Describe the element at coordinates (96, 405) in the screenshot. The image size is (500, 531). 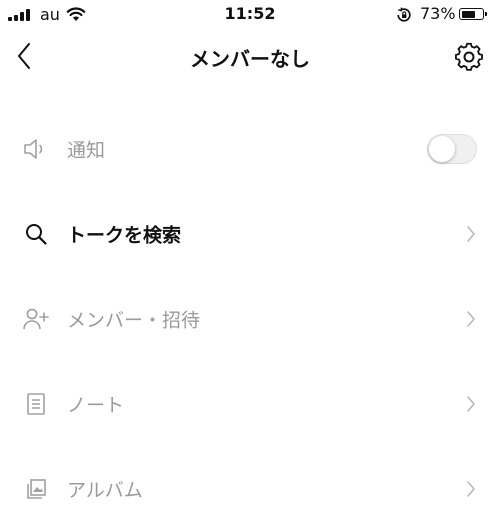
I see `menu-item-label: ノート` at that location.